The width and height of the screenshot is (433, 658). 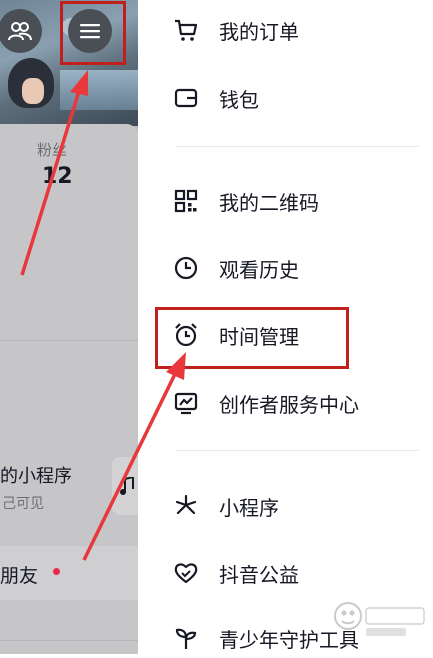 I want to click on menu-item-my-orders: 我的订单, so click(x=234, y=30).